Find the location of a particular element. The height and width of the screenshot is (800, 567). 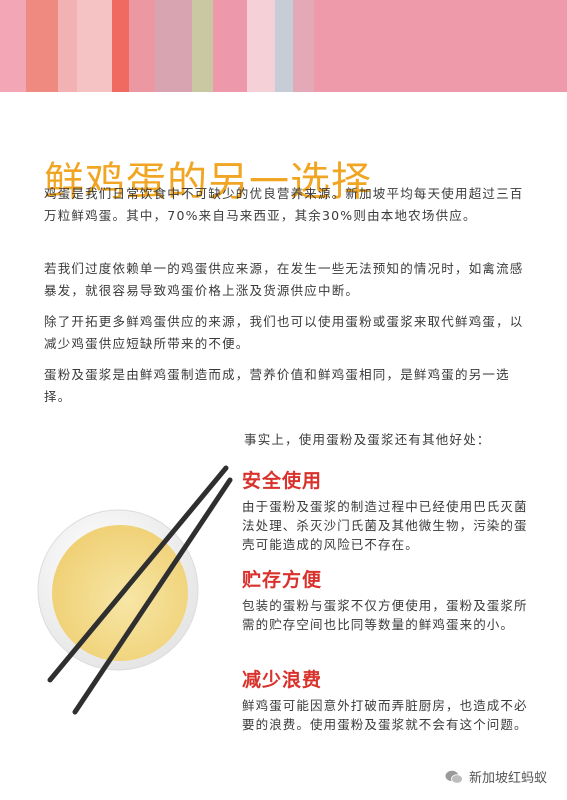

section-heading: 减少浪费 is located at coordinates (282, 680).